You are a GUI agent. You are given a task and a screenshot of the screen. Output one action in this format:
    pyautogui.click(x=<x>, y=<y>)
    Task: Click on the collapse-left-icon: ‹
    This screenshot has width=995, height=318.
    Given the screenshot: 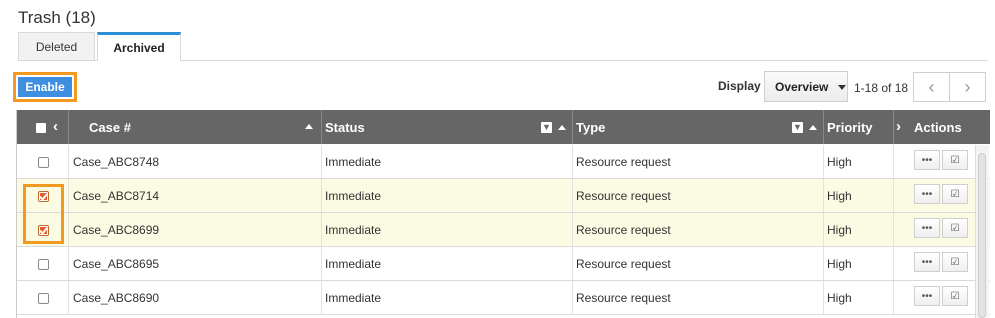 What is the action you would take?
    pyautogui.click(x=55, y=126)
    